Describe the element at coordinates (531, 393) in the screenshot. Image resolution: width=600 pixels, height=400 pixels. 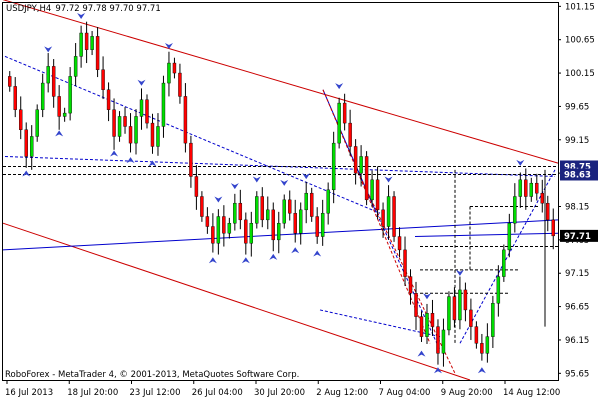
I see `time-tick-label: 14 Aug 12:00` at that location.